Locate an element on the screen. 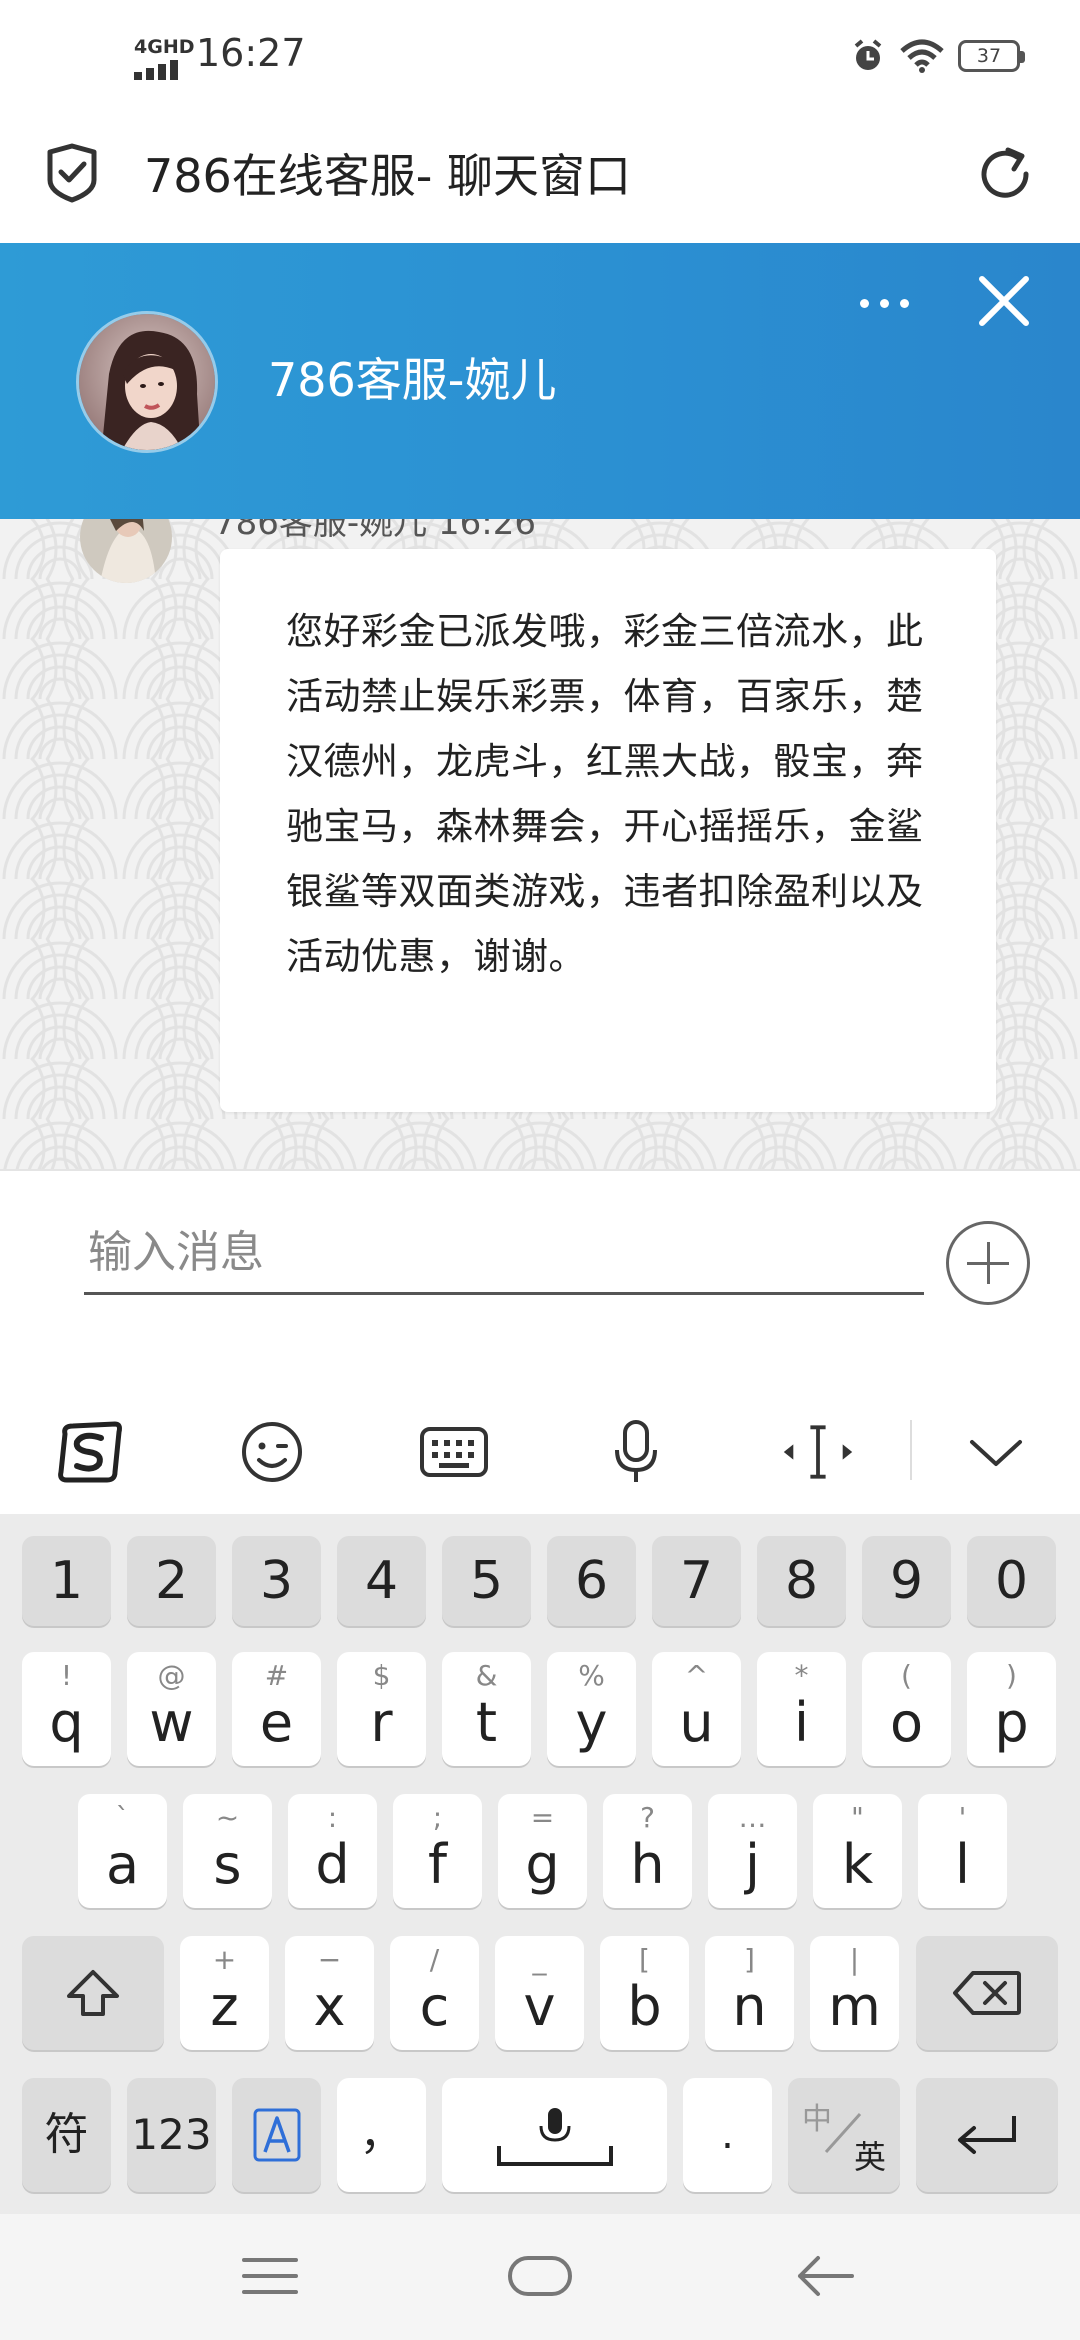  language-switch-key: 中 英 is located at coordinates (844, 2135).